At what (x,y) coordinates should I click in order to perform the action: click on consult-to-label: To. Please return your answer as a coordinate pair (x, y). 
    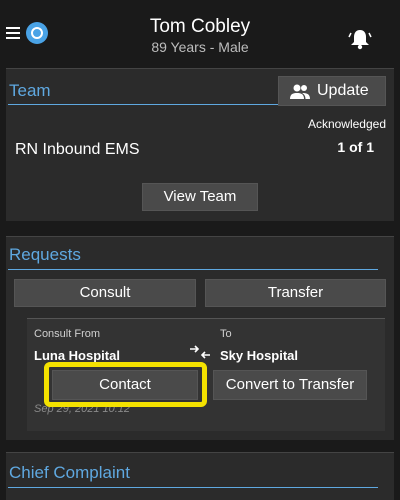
    Looking at the image, I should click on (226, 334).